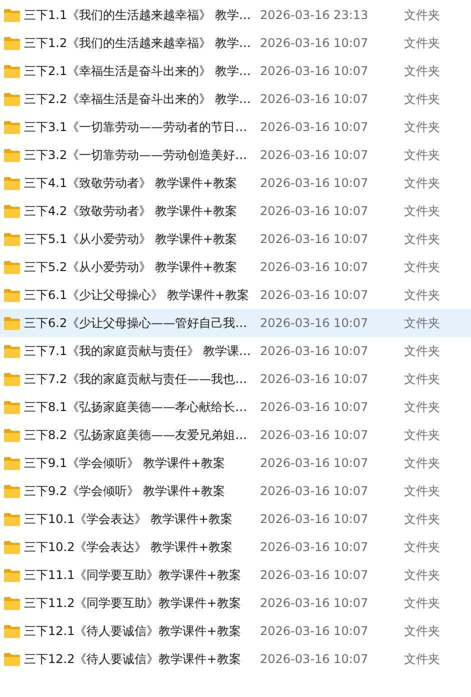  I want to click on file-row: 三下1.1《我们的生活越来越幸福》 教学… 2026-03-16 23:13 文件夹, so click(235, 15).